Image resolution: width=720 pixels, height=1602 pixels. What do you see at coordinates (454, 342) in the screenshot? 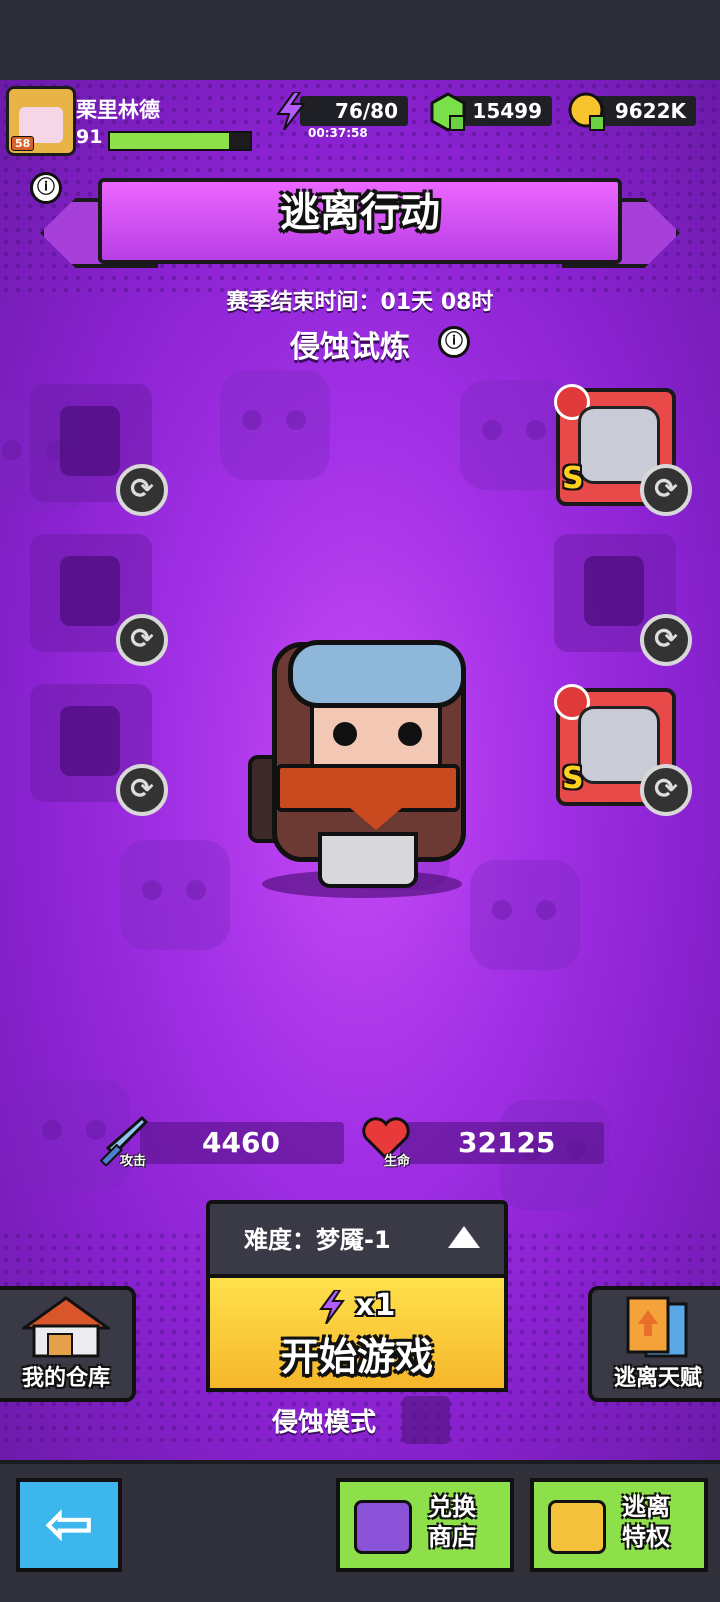
I see `trial-info-icon: ⓘ` at bounding box center [454, 342].